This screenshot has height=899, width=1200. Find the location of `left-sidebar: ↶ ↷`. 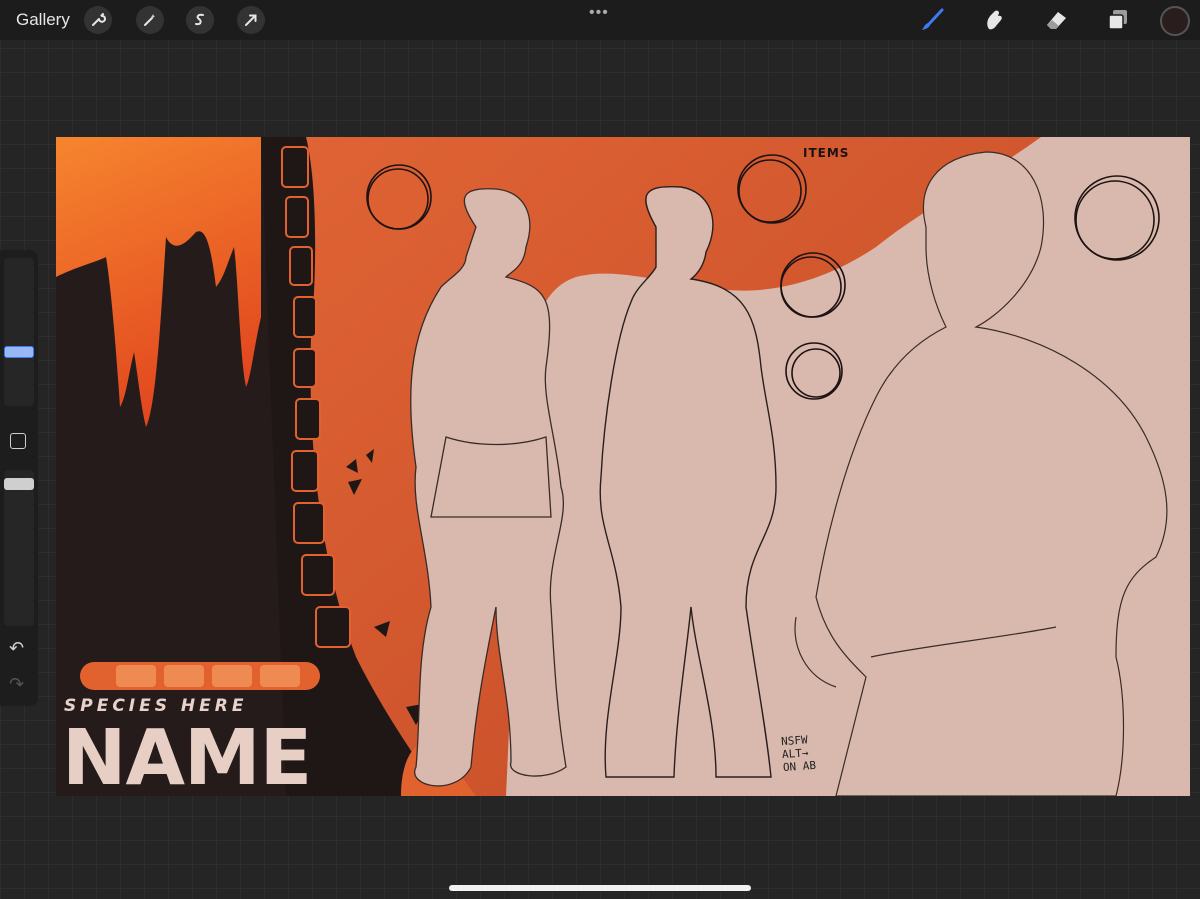

left-sidebar: ↶ ↷ is located at coordinates (19, 478).